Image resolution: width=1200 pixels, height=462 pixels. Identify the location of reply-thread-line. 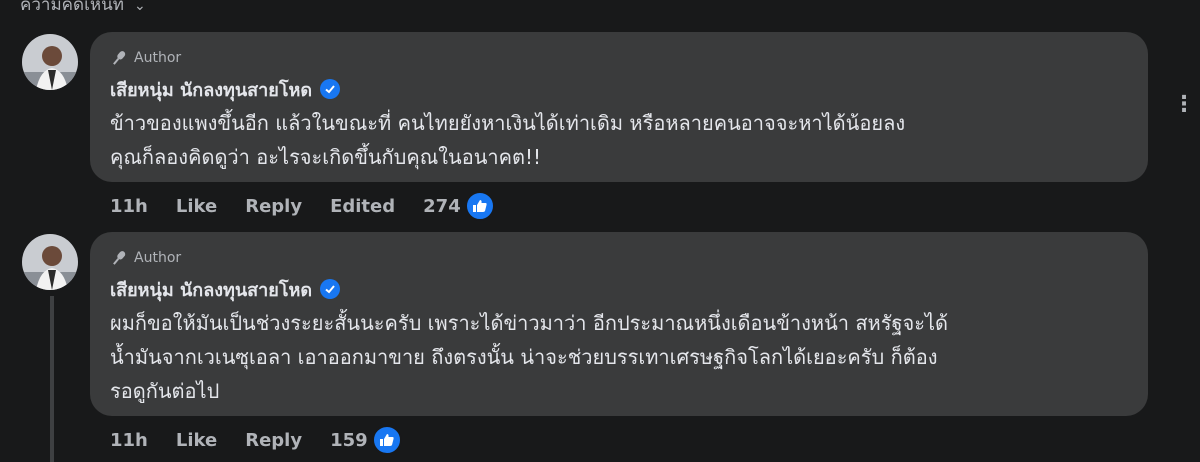
(52, 379).